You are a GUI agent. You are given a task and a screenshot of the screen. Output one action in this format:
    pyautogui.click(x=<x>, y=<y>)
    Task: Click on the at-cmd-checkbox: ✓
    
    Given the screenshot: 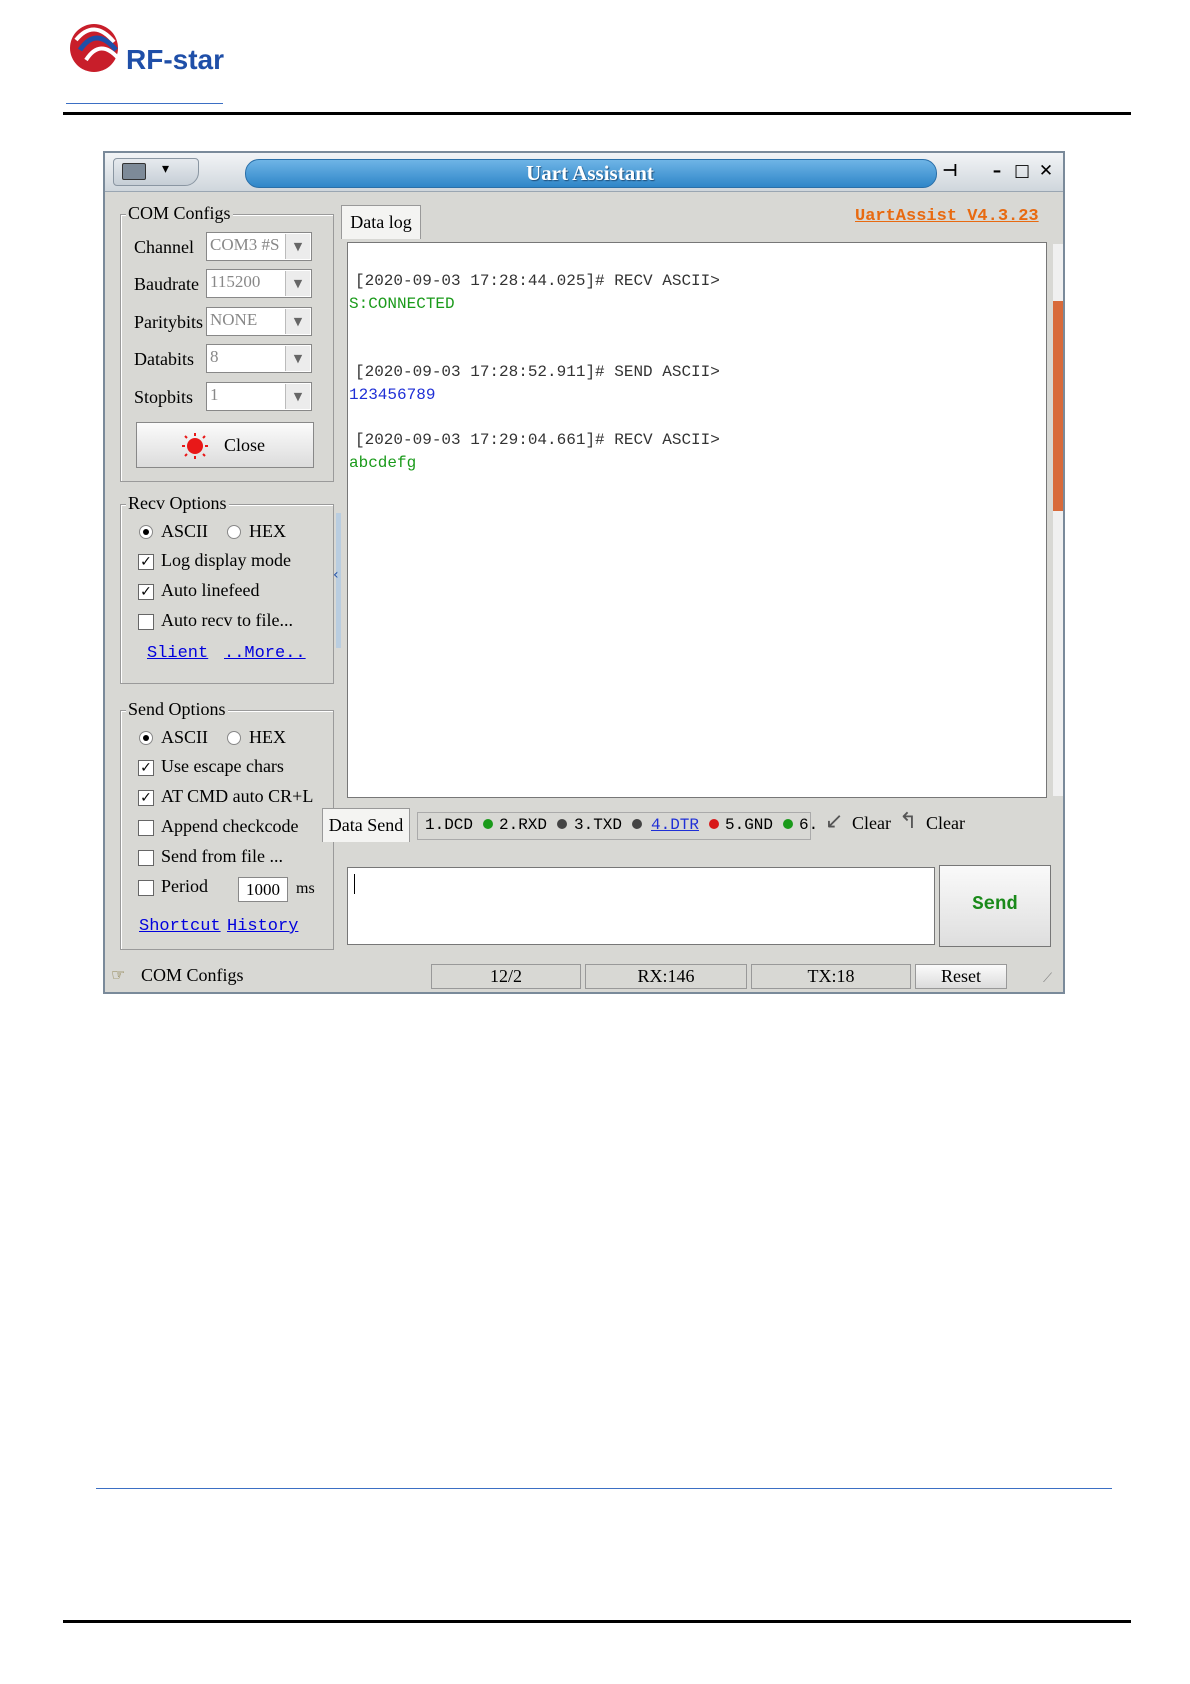 What is the action you would take?
    pyautogui.click(x=146, y=798)
    